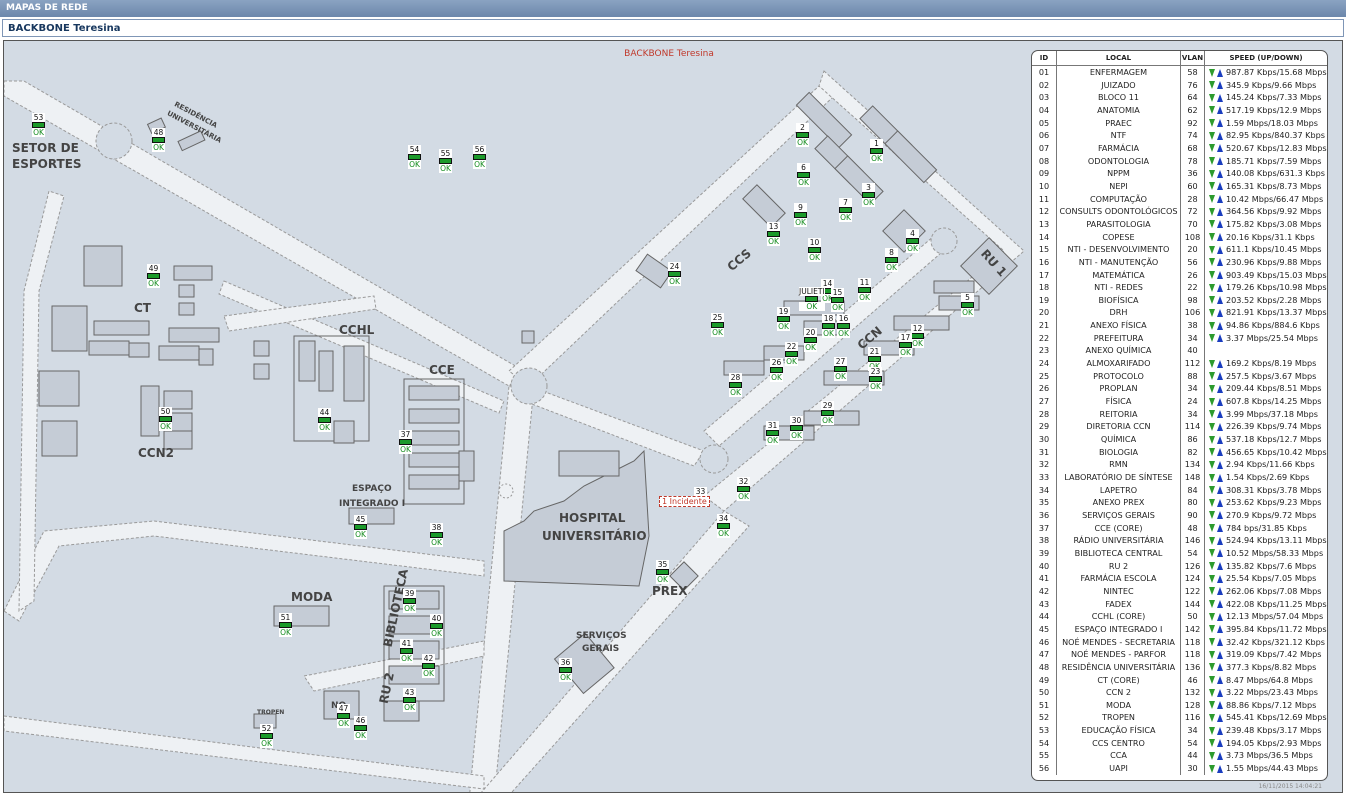 The image size is (1346, 797). Describe the element at coordinates (1179, 110) in the screenshot. I see `table-row: 04 ANATOMIA 62 517.19 Kbps/12.9 Mbps` at that location.